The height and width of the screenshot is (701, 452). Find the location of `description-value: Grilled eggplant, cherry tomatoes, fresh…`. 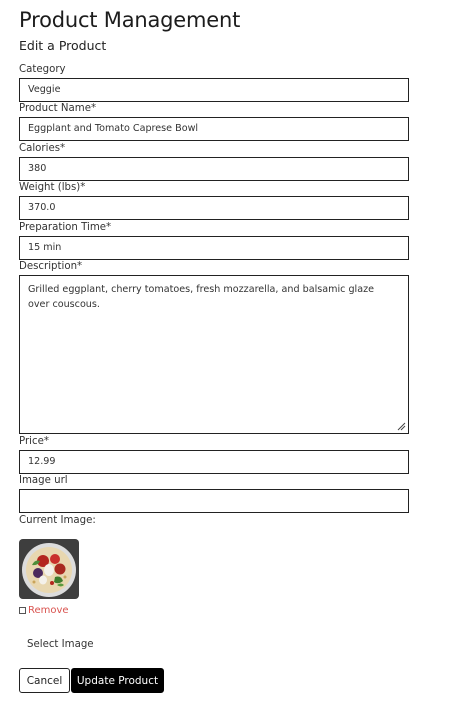

description-value: Grilled eggplant, cherry tomatoes, fresh… is located at coordinates (201, 297).